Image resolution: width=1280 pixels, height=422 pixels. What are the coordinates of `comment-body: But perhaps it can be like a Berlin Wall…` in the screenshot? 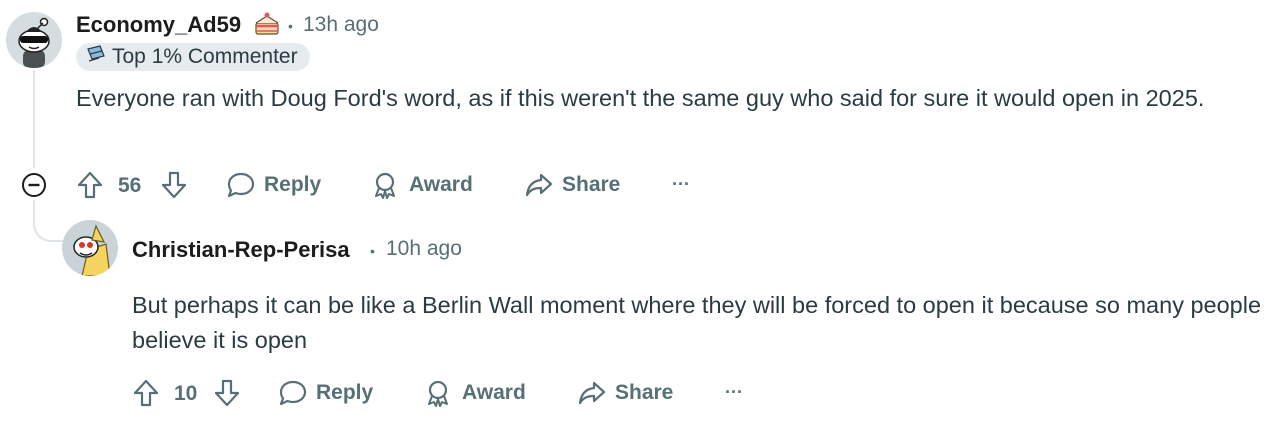 It's located at (697, 322).